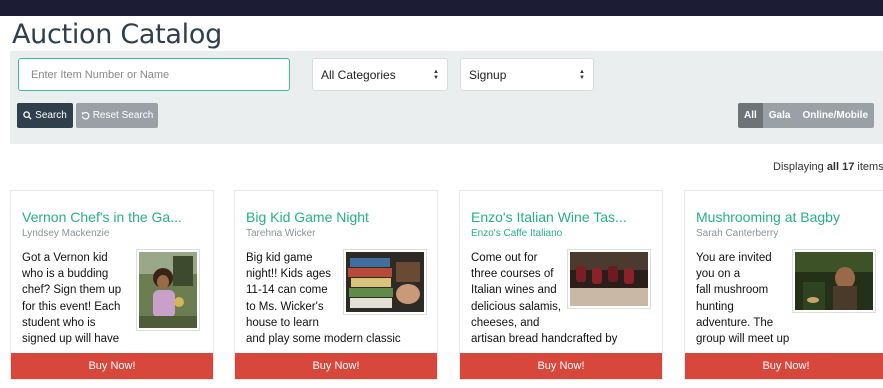 This screenshot has height=388, width=883. I want to click on results-suffix: items, so click(870, 167).